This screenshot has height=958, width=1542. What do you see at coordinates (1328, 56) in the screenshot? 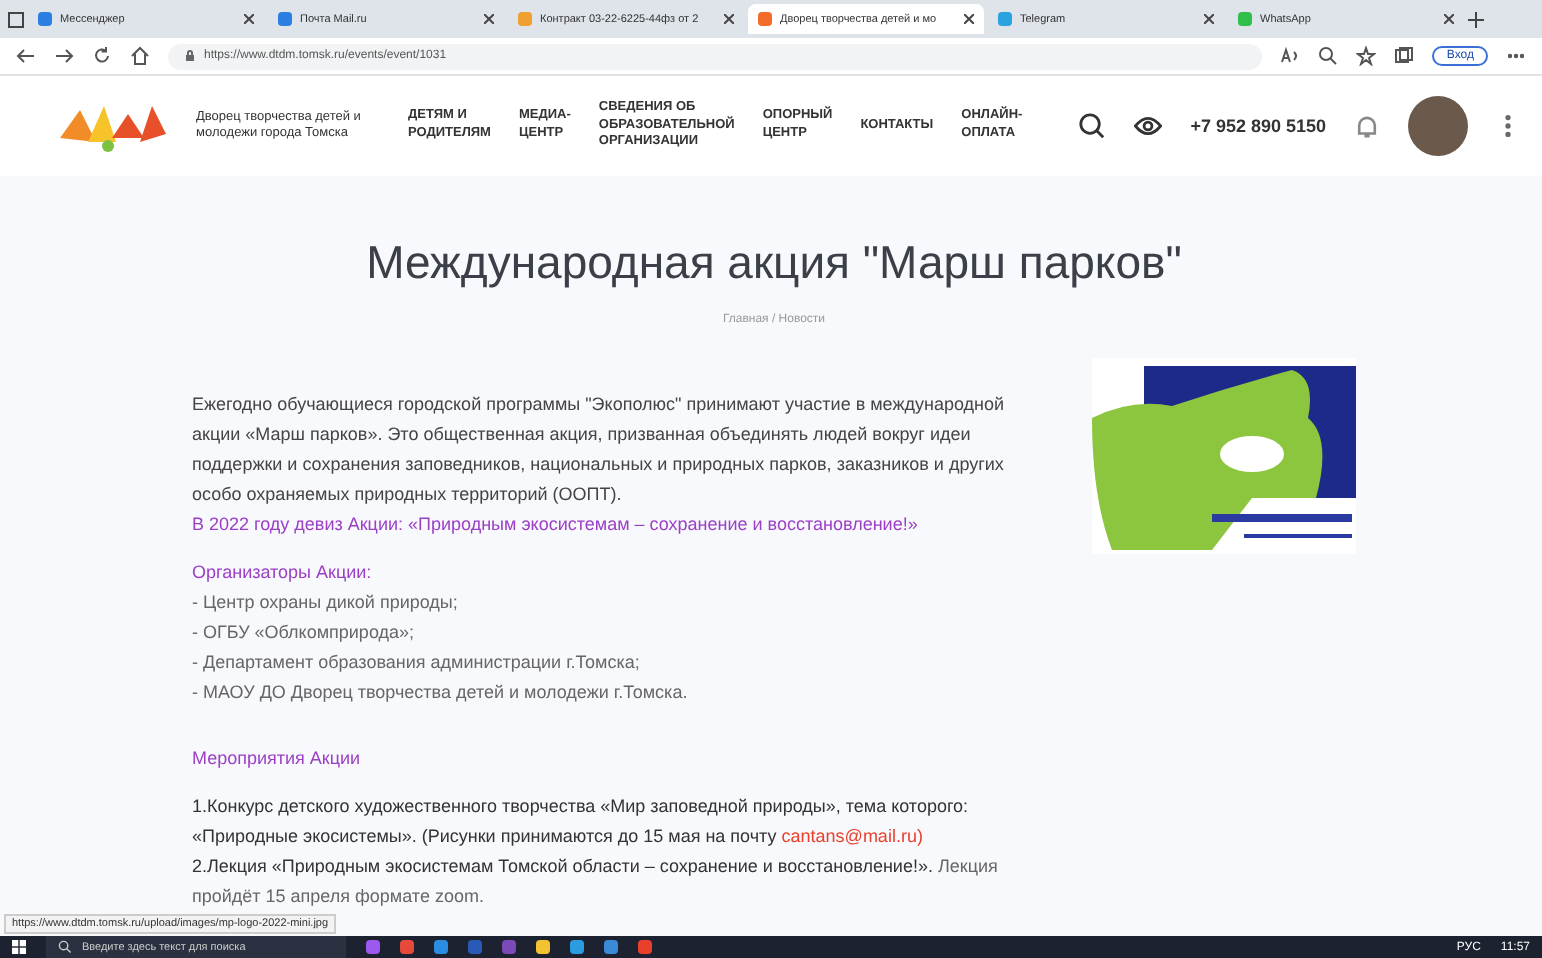
I see `zoom-icon` at bounding box center [1328, 56].